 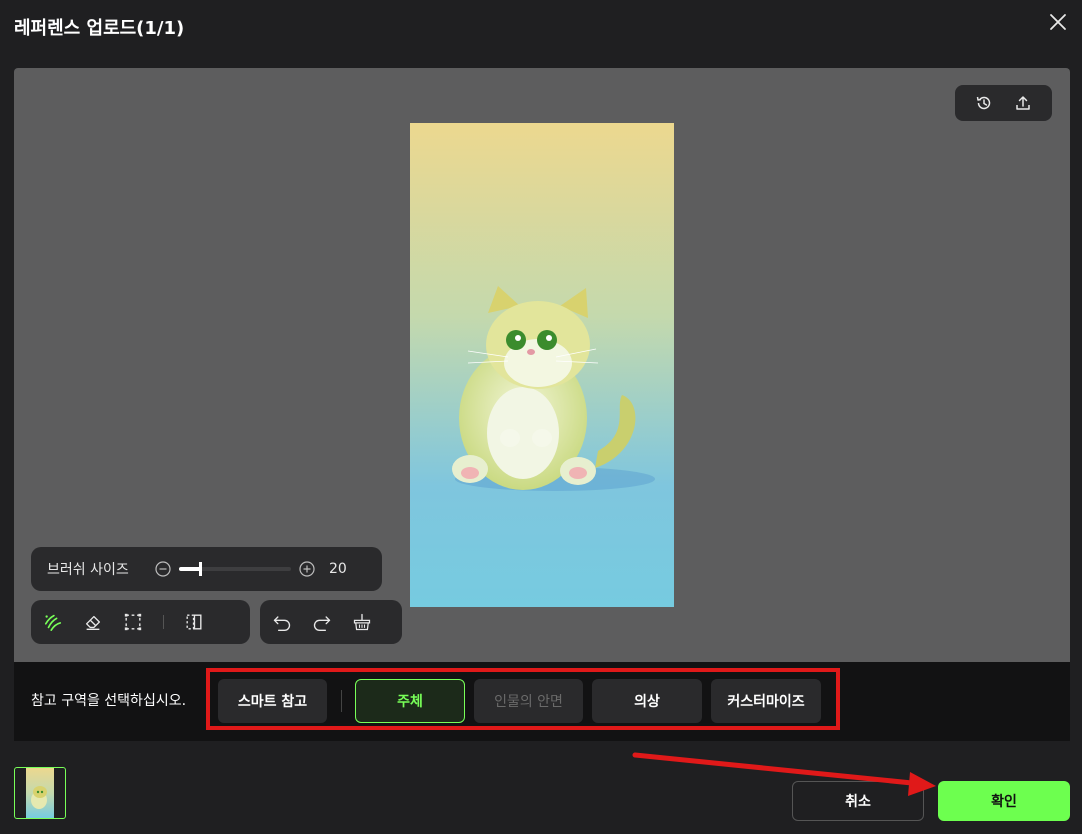 I want to click on upload-button, so click(x=1023, y=103).